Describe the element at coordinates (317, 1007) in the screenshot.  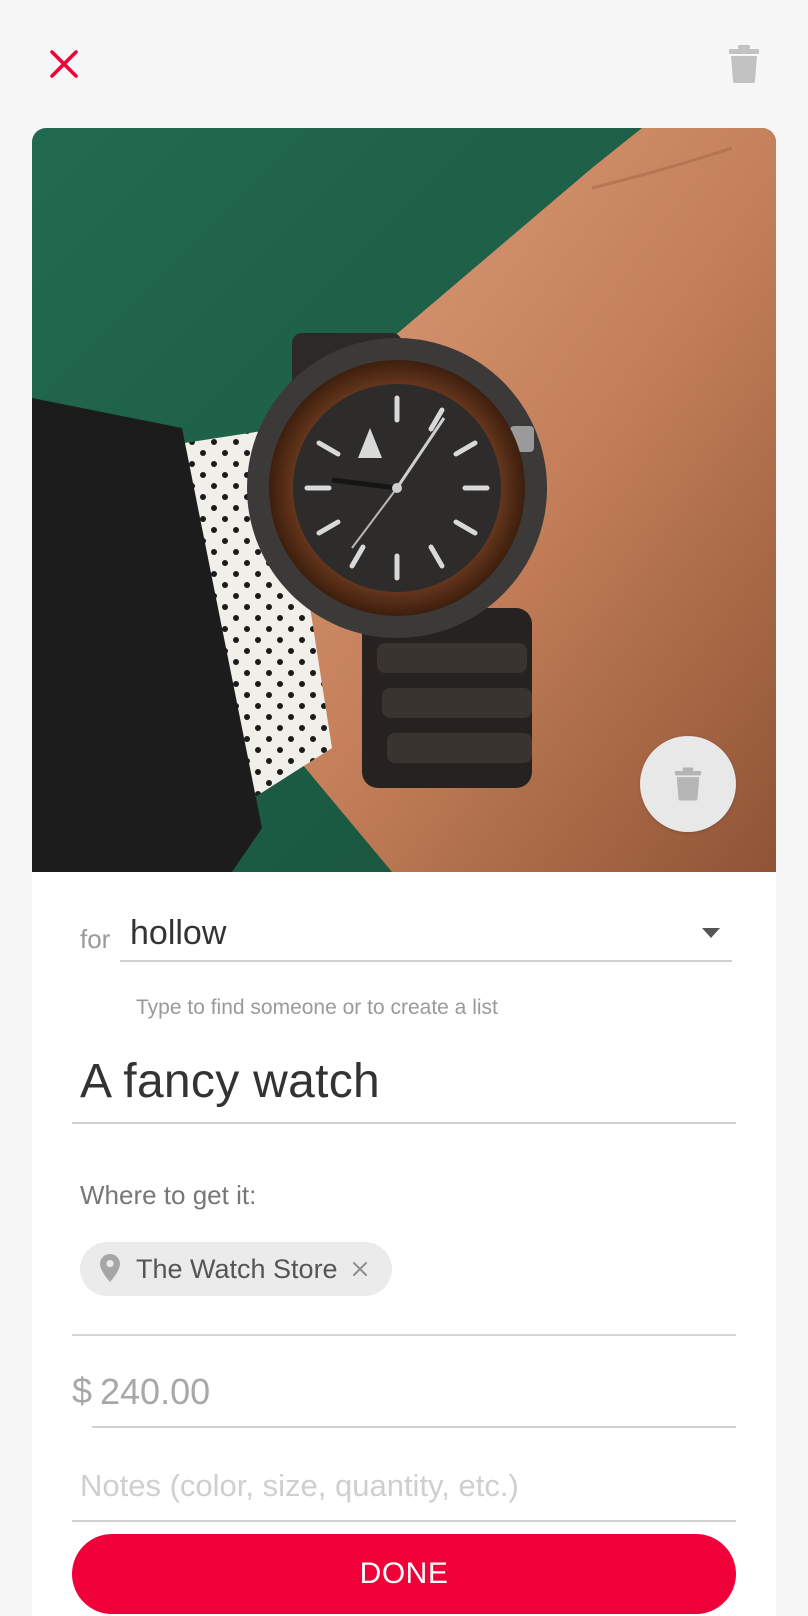
I see `recipient-helper-text: Type to find someone or to create a list` at that location.